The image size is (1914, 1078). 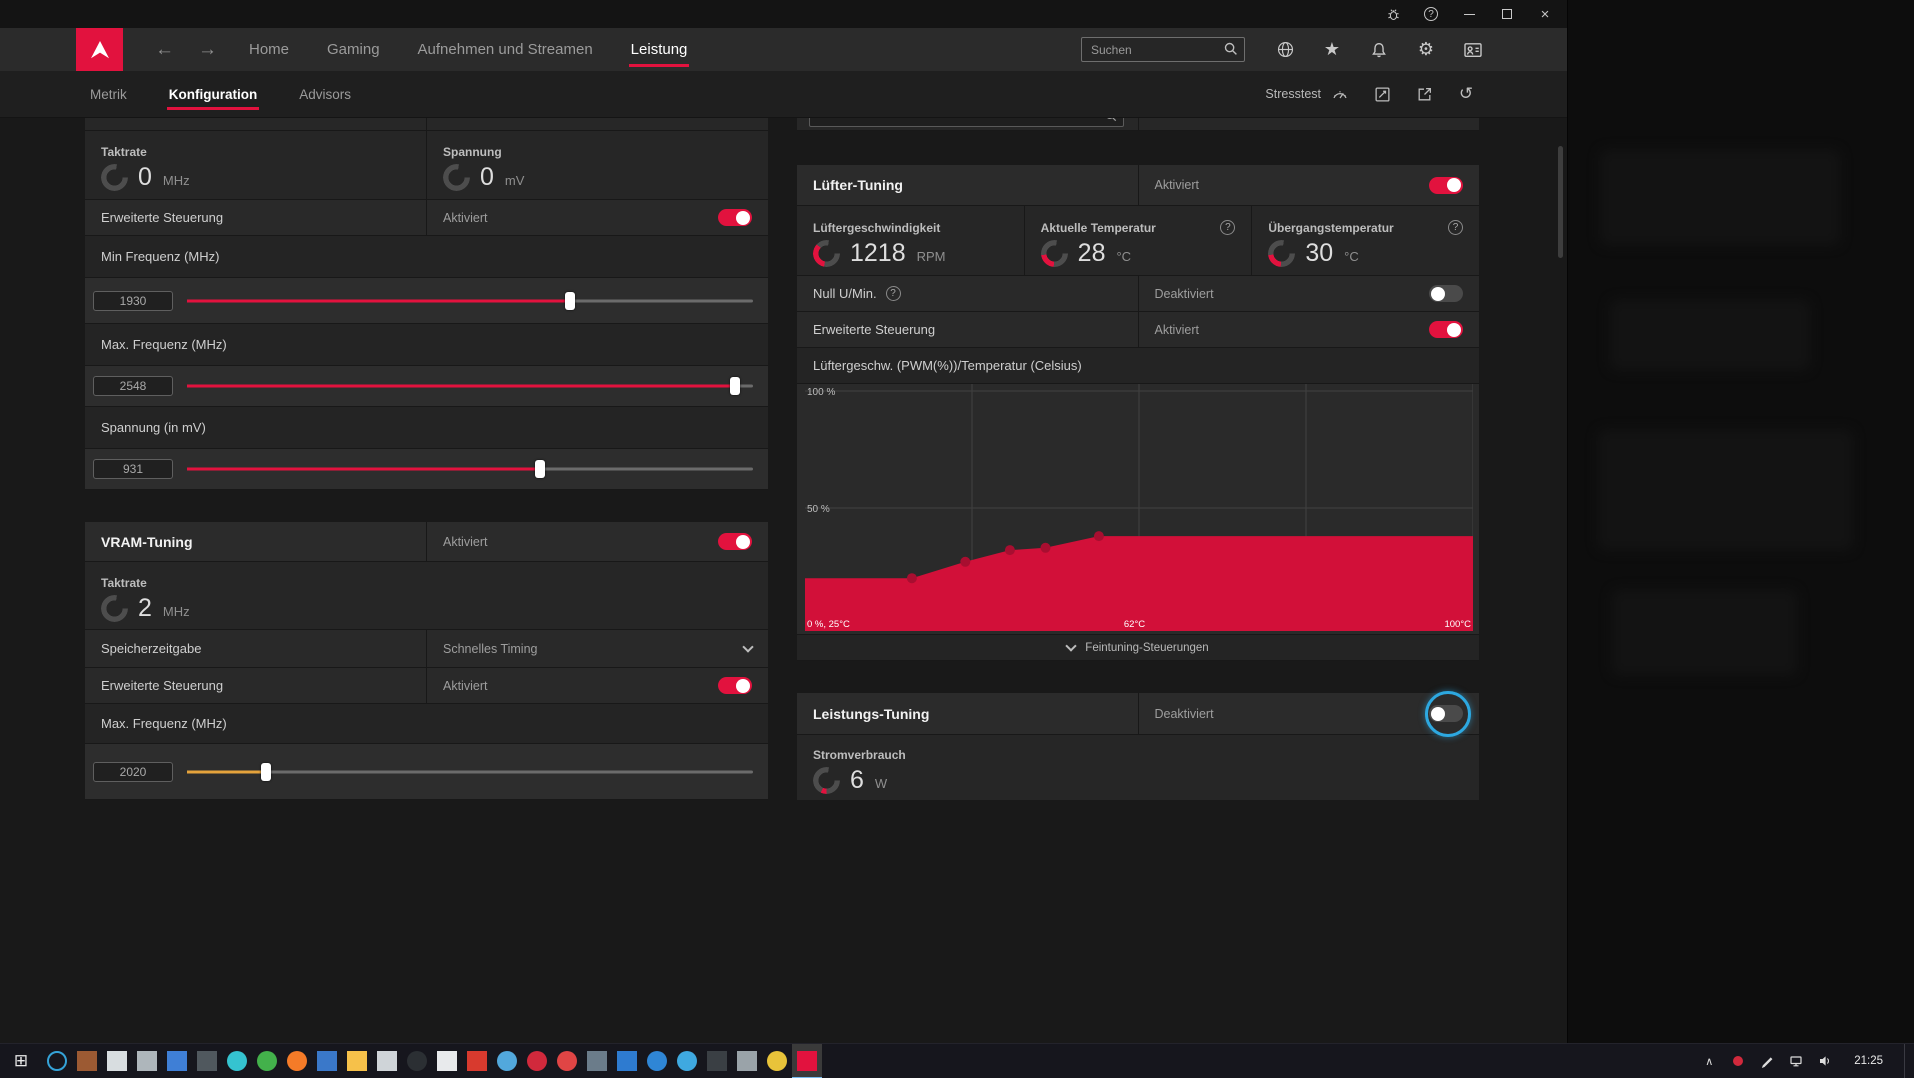 What do you see at coordinates (657, 1061) in the screenshot?
I see `app-blue-circle-icon` at bounding box center [657, 1061].